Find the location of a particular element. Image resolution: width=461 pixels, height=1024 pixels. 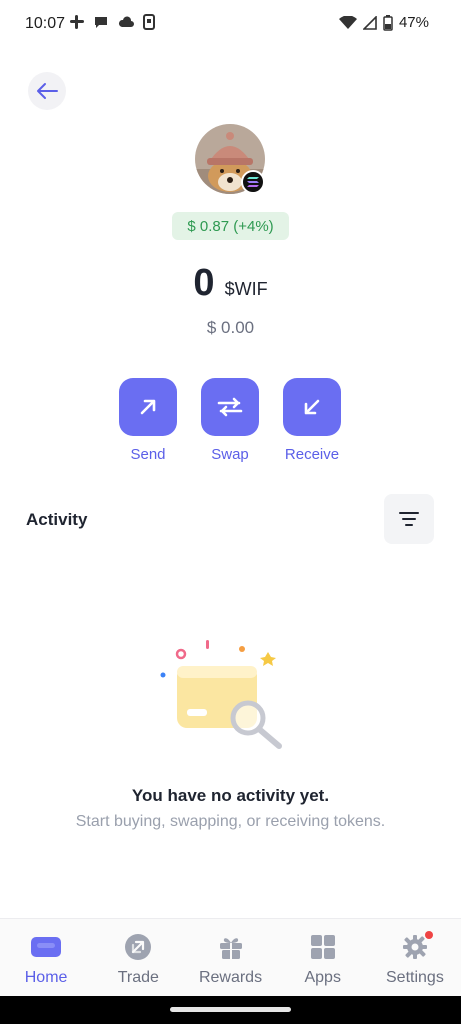

status-bar: 10:07 47% is located at coordinates (230, 25).